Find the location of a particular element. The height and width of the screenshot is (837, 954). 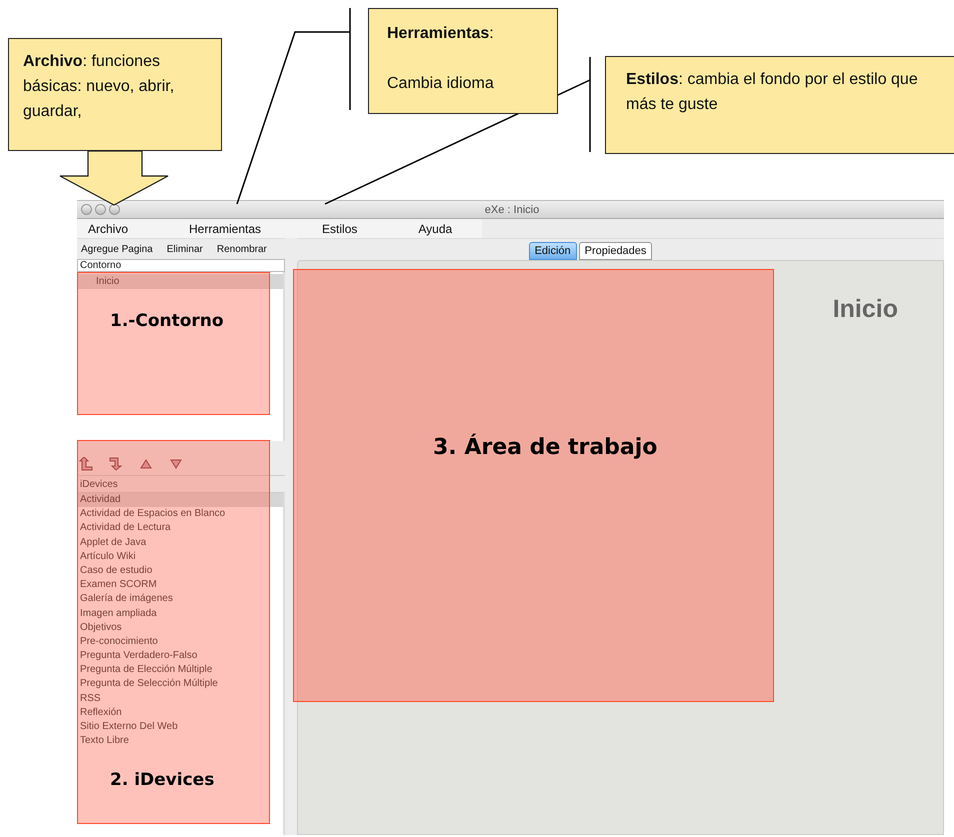

window-title: eXe : Inicio is located at coordinates (512, 210).